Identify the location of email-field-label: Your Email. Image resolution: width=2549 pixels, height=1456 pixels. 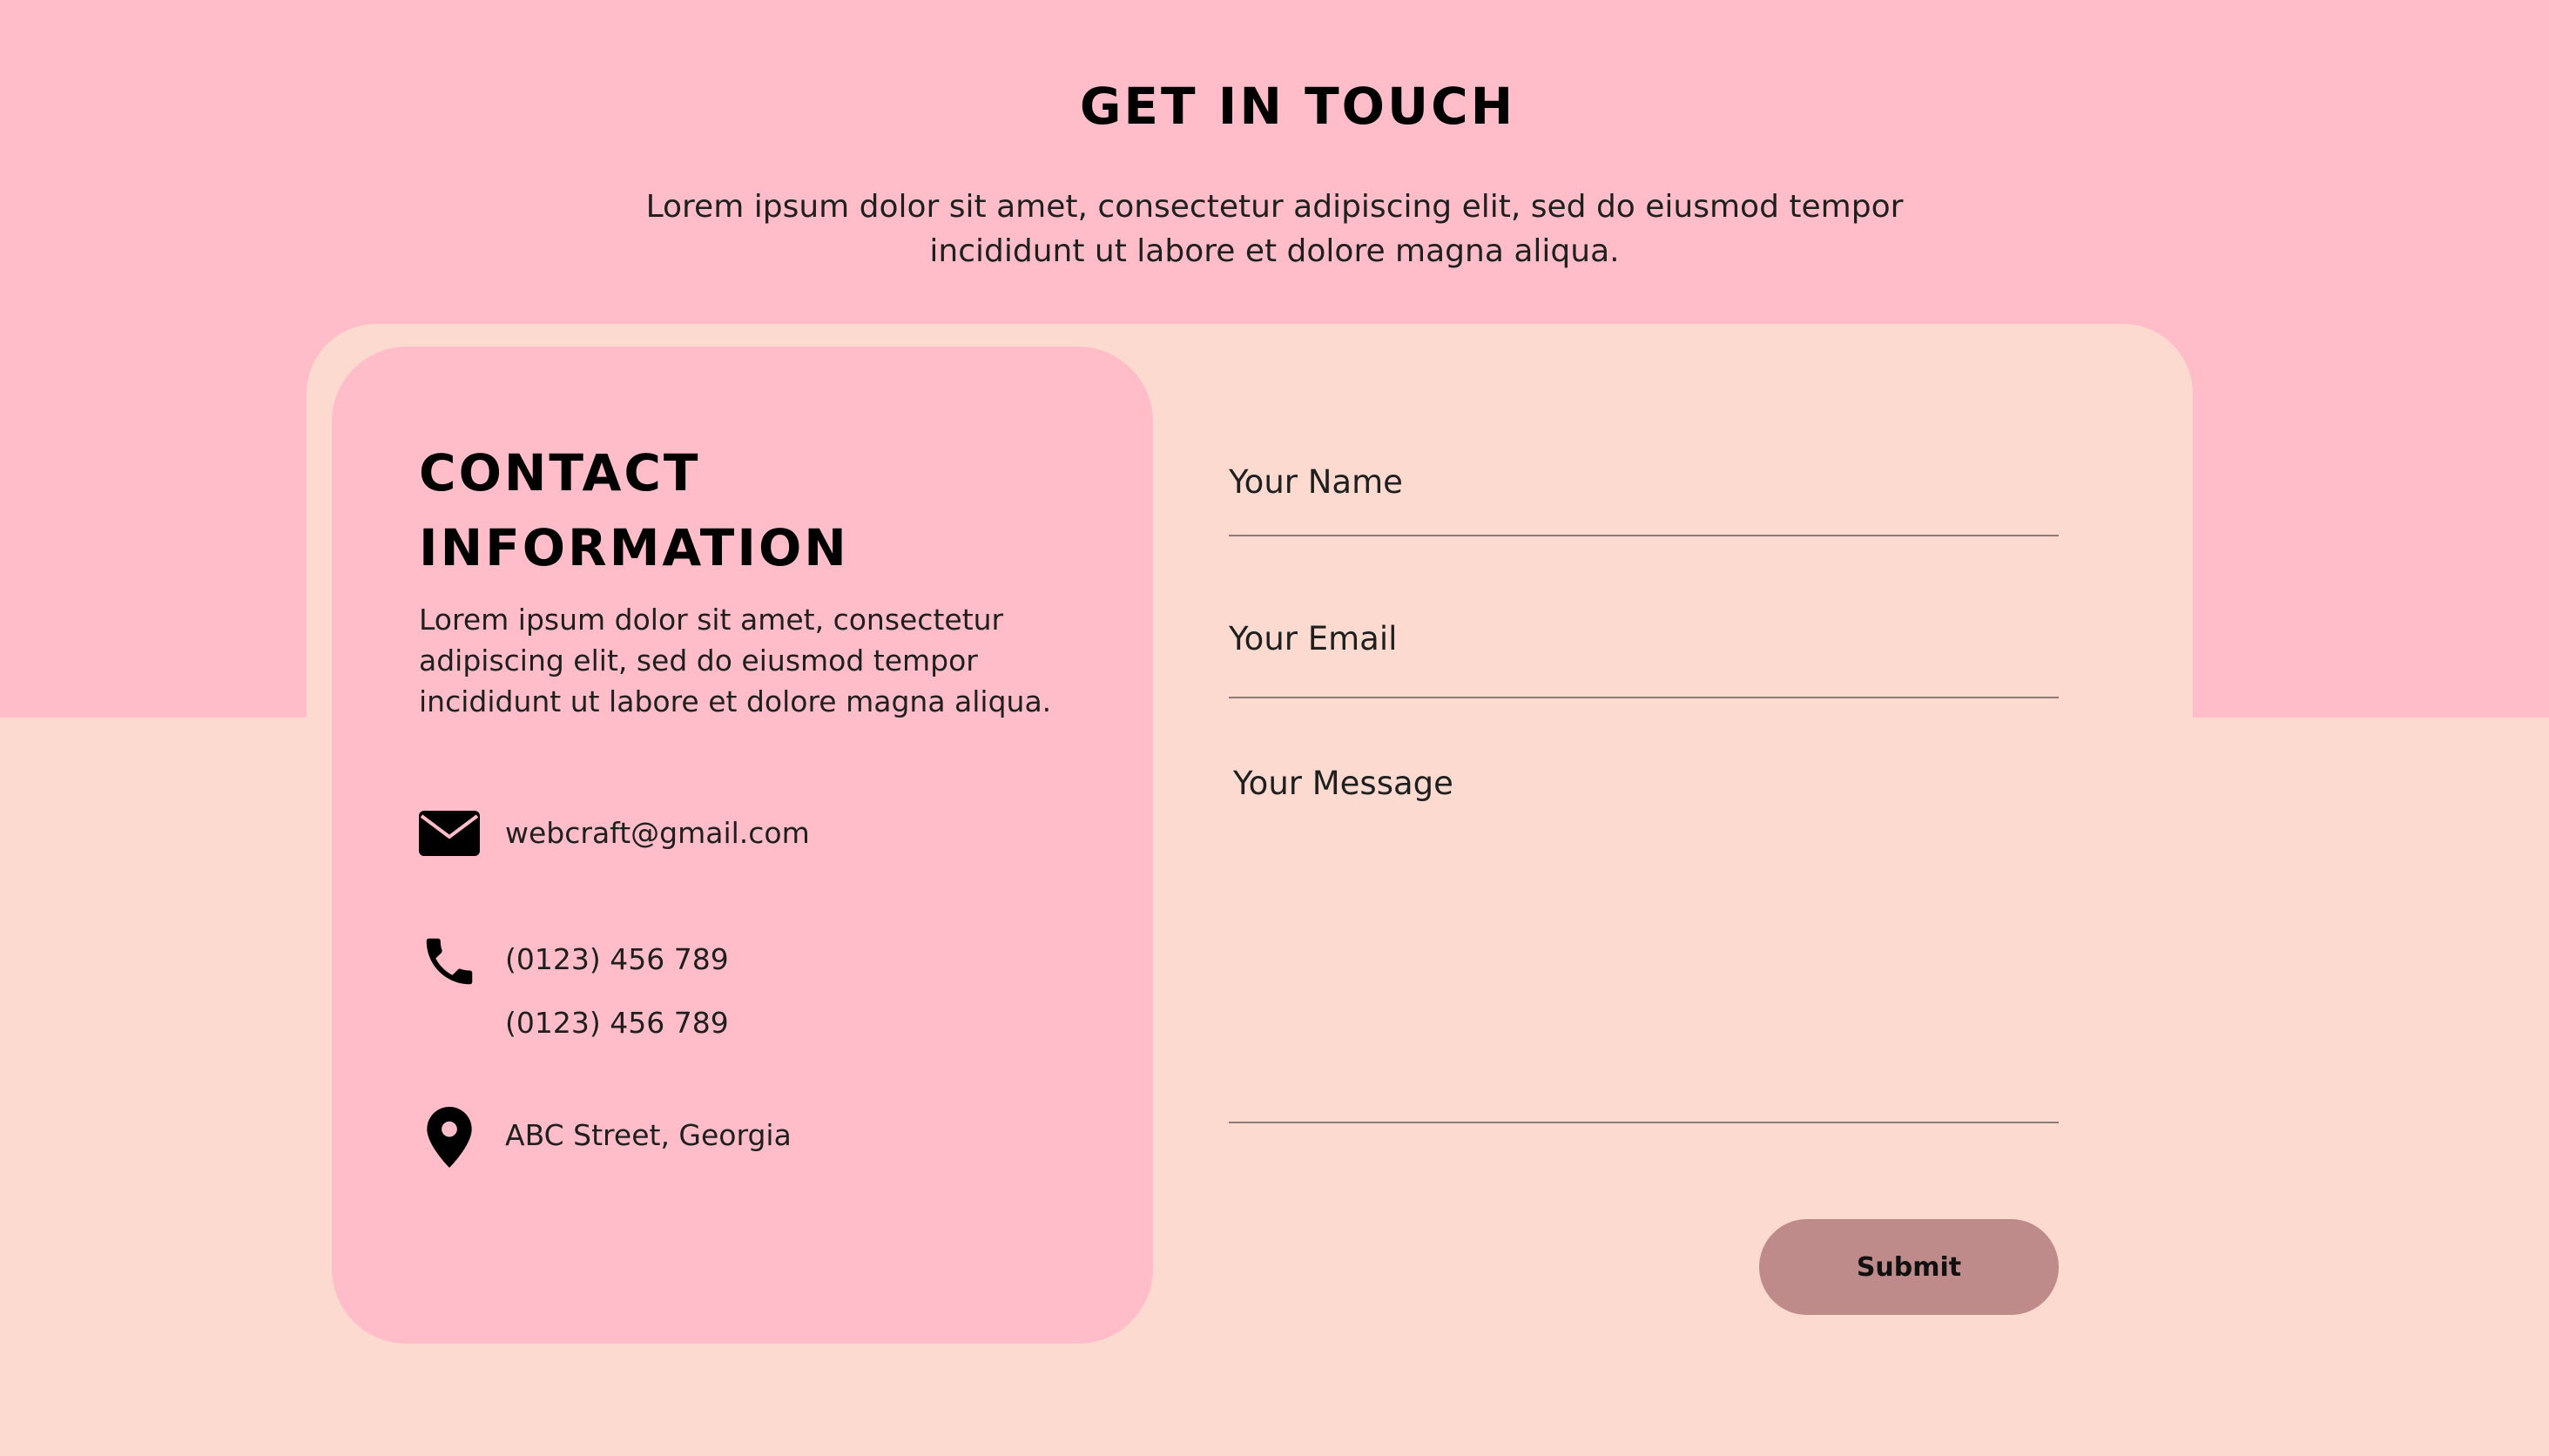
(1313, 638).